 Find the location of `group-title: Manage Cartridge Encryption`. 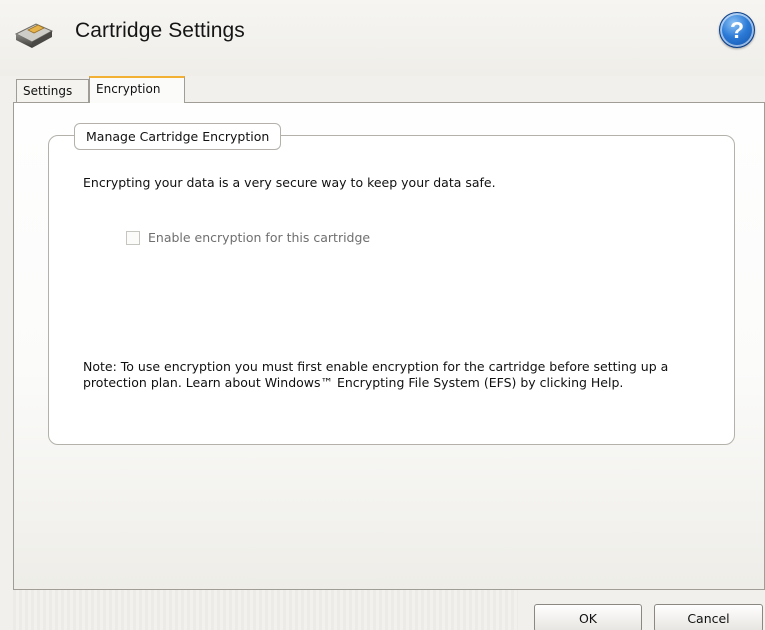

group-title: Manage Cartridge Encryption is located at coordinates (178, 136).